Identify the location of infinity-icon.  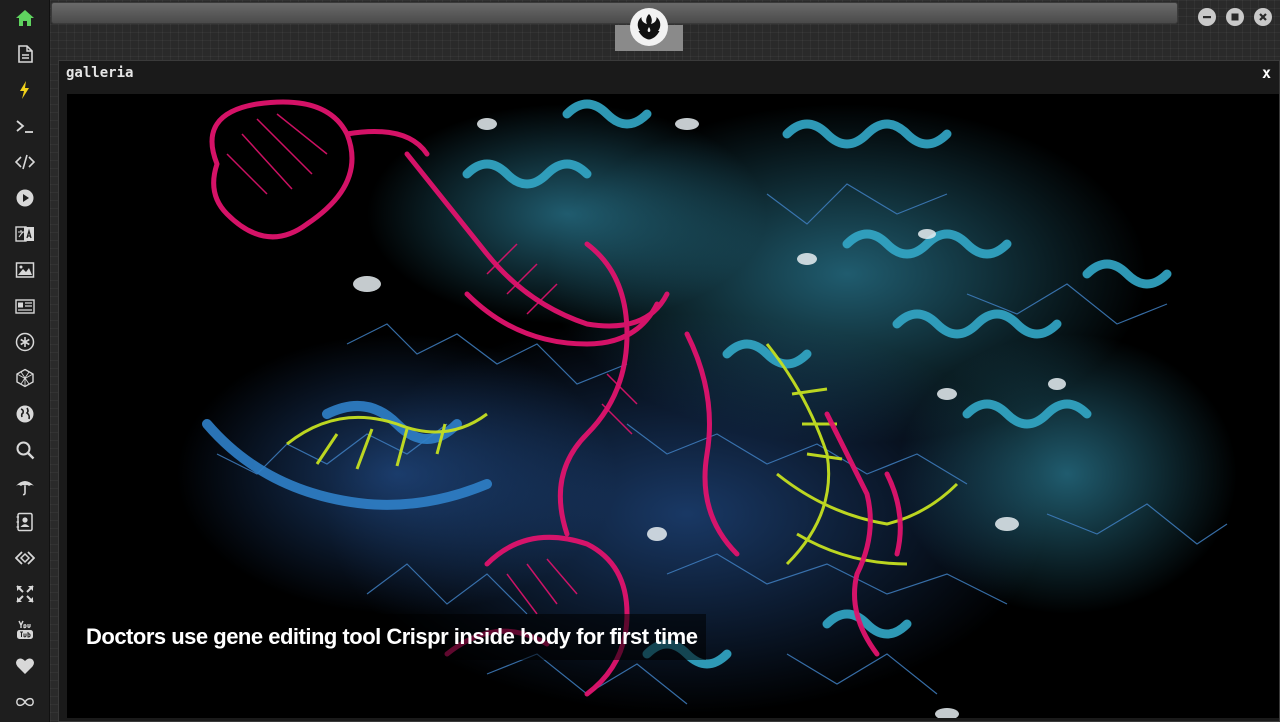
(25, 702).